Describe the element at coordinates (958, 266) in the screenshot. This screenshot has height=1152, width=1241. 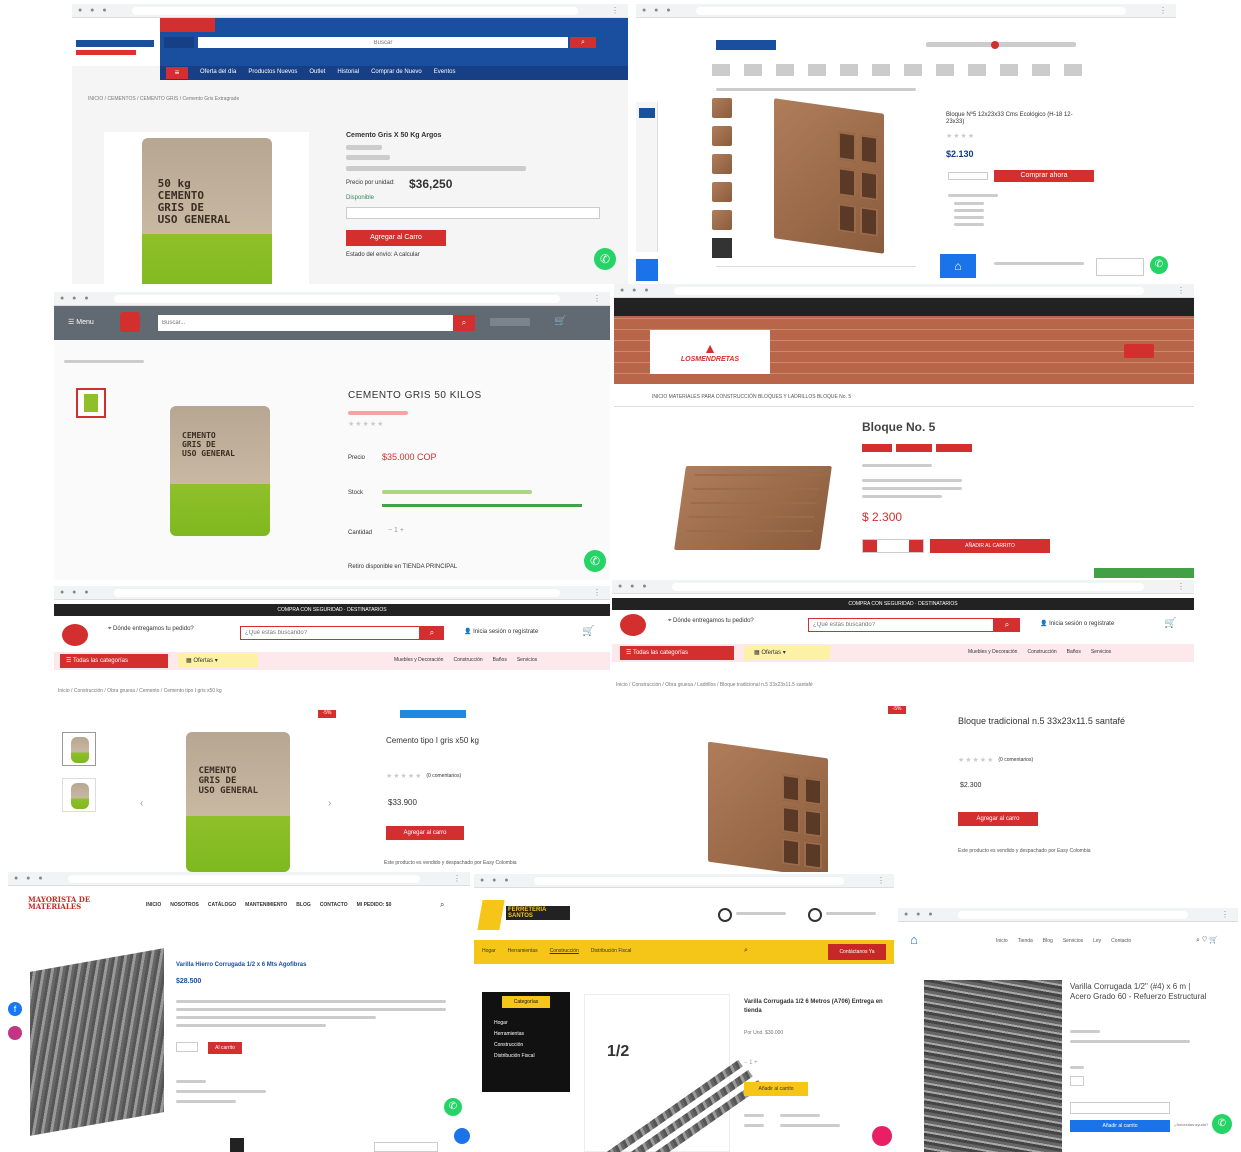
I see `home-icon: ⌂` at that location.